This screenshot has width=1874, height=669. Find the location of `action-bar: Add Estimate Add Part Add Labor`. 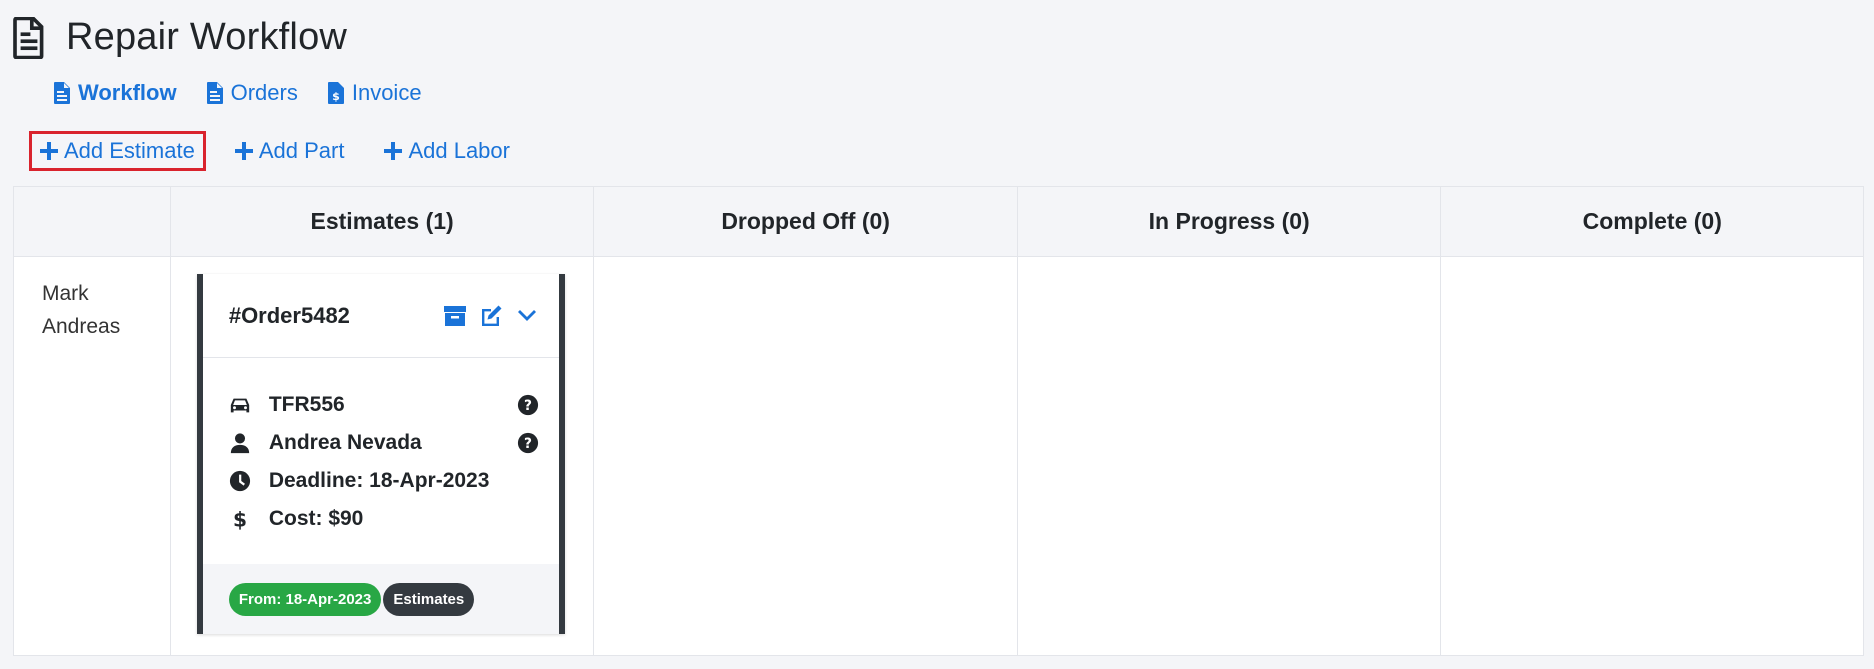

action-bar: Add Estimate Add Part Add Labor is located at coordinates (275, 151).